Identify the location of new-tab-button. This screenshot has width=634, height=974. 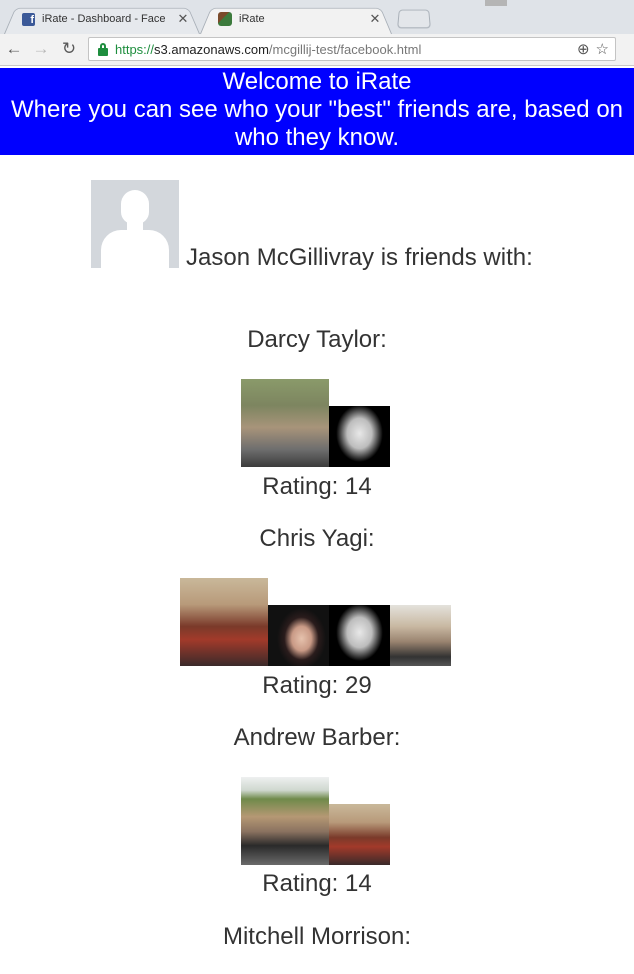
(414, 19).